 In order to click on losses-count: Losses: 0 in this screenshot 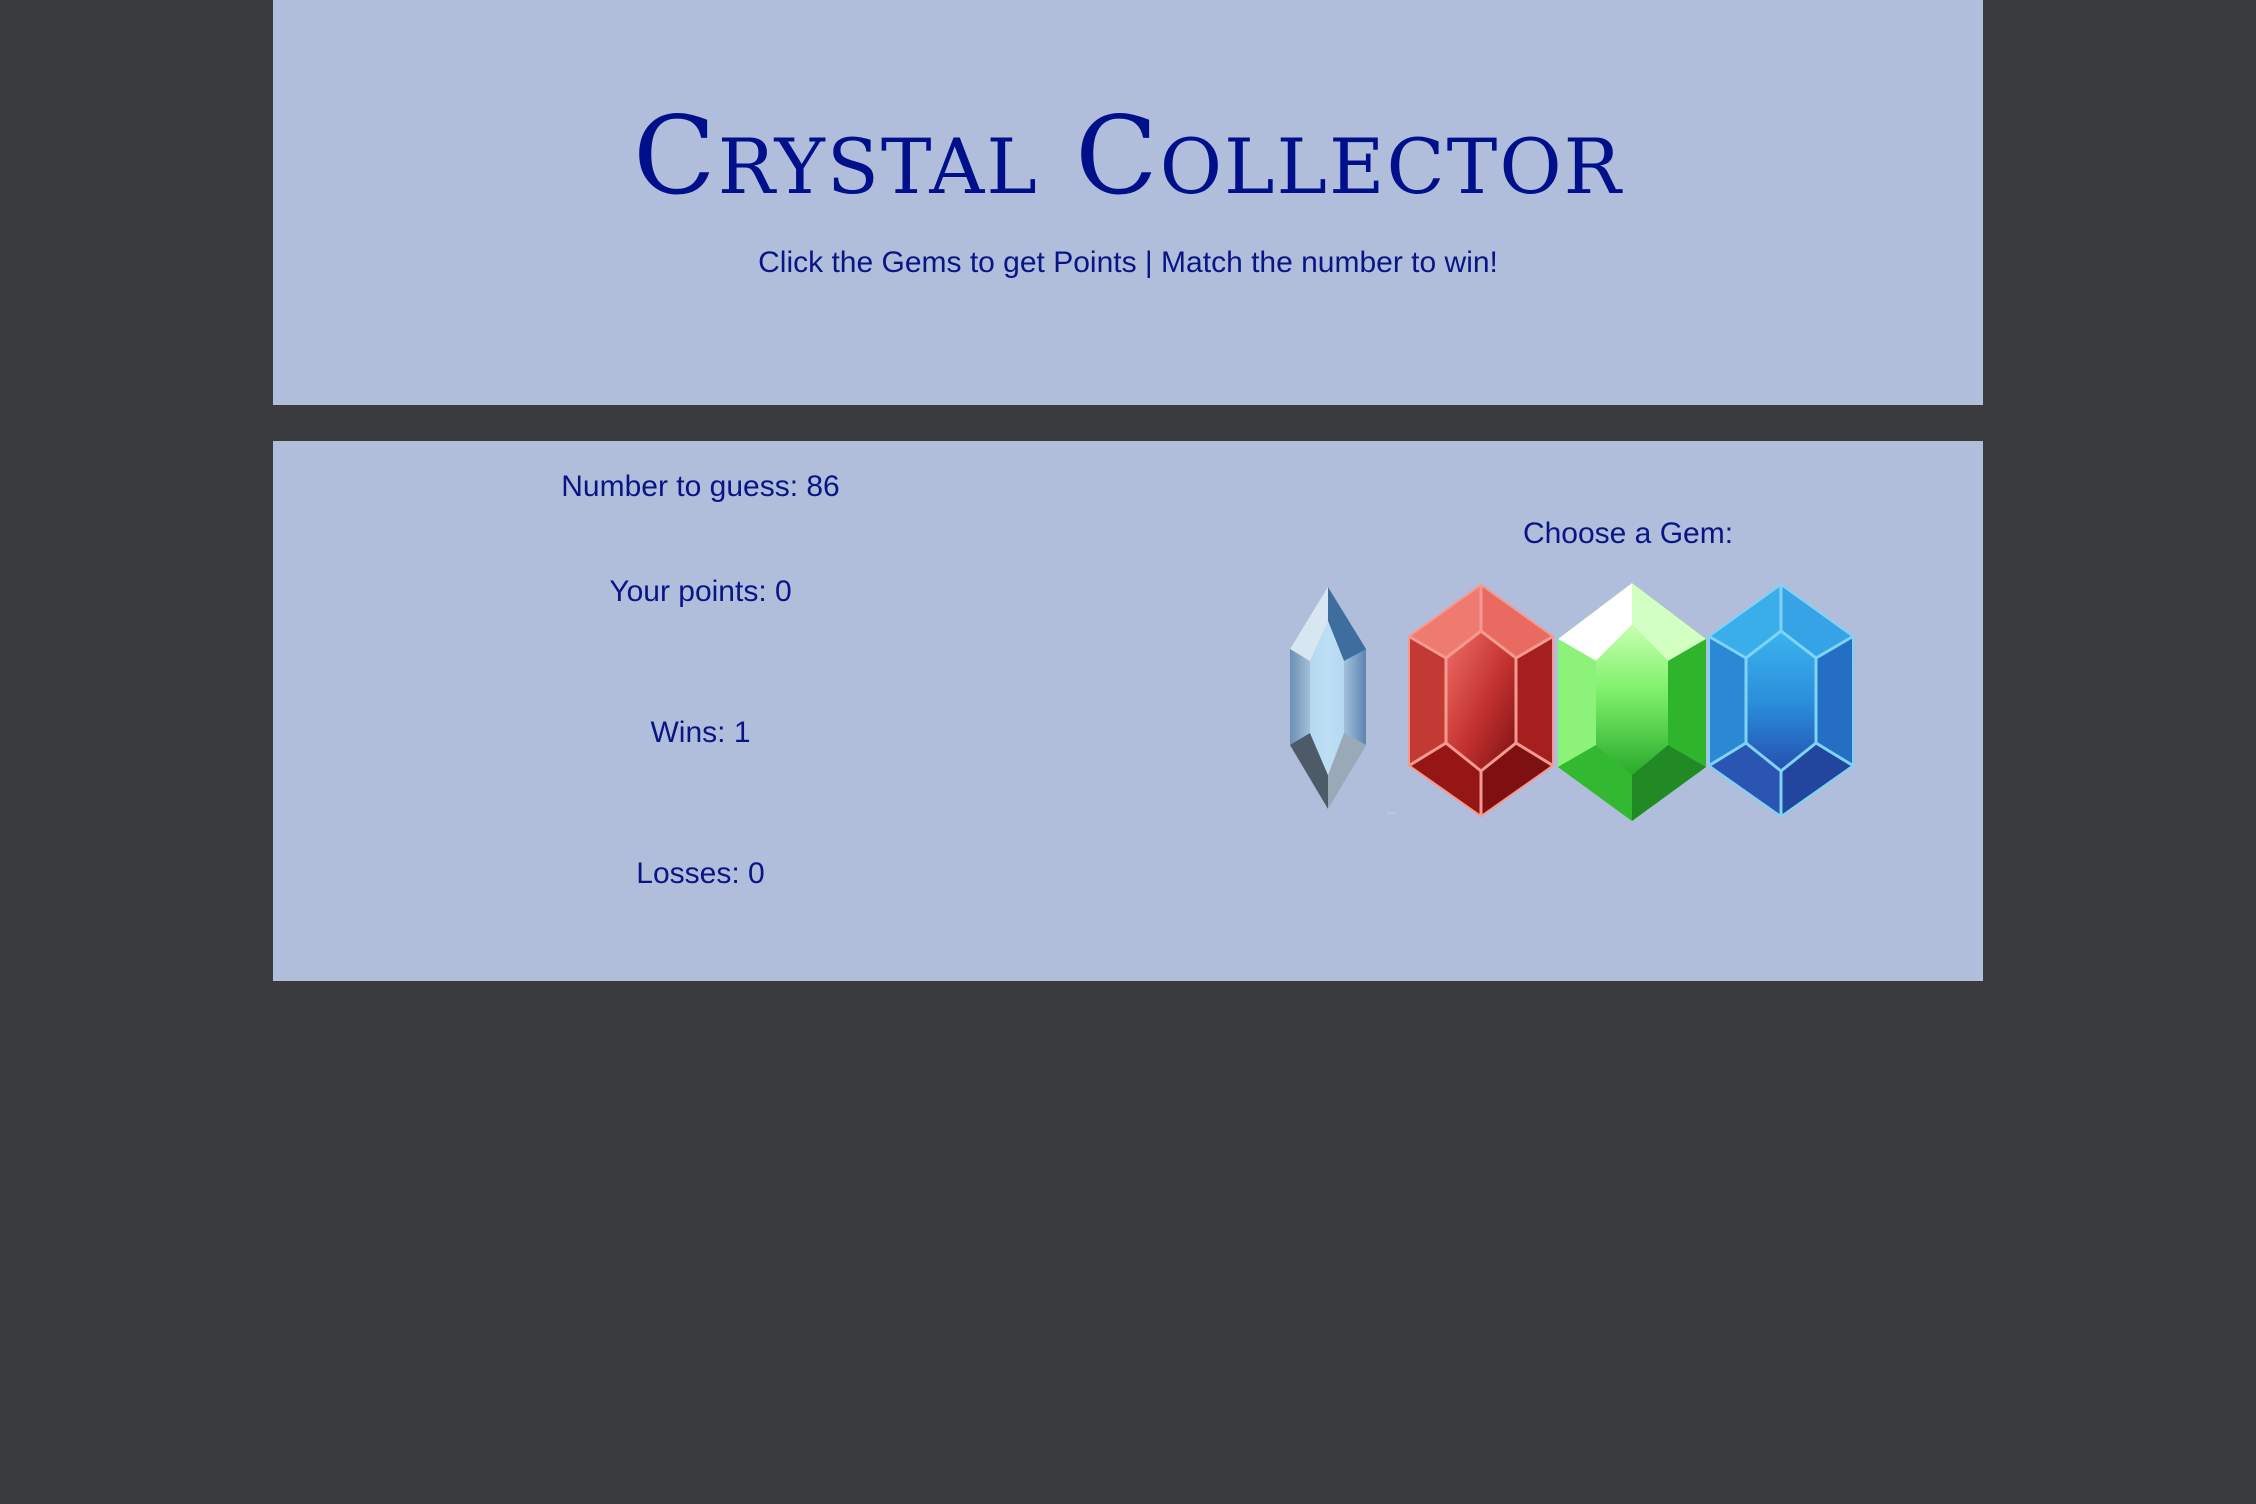, I will do `click(700, 873)`.